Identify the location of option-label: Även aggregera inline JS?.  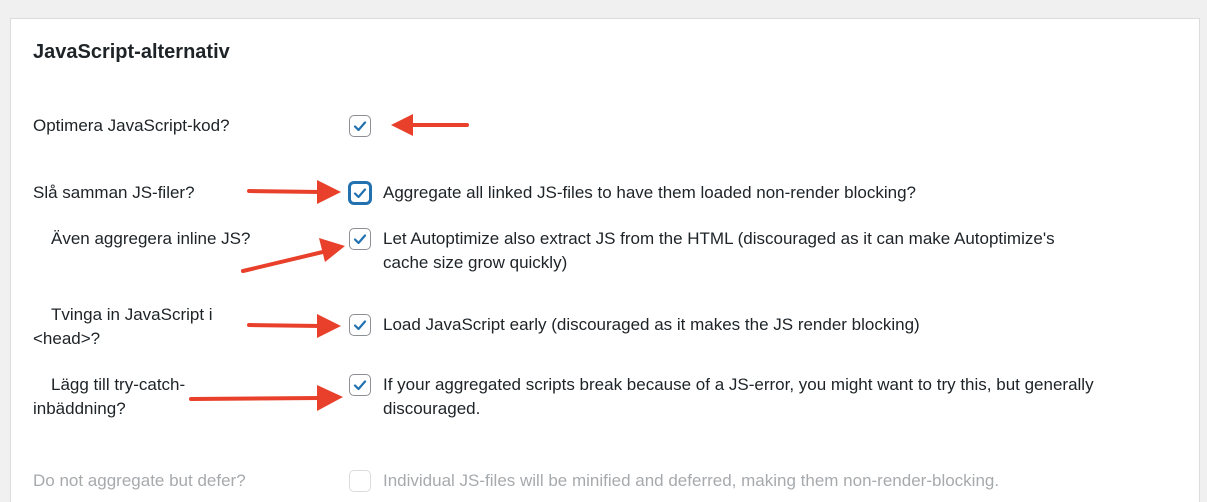
(151, 238).